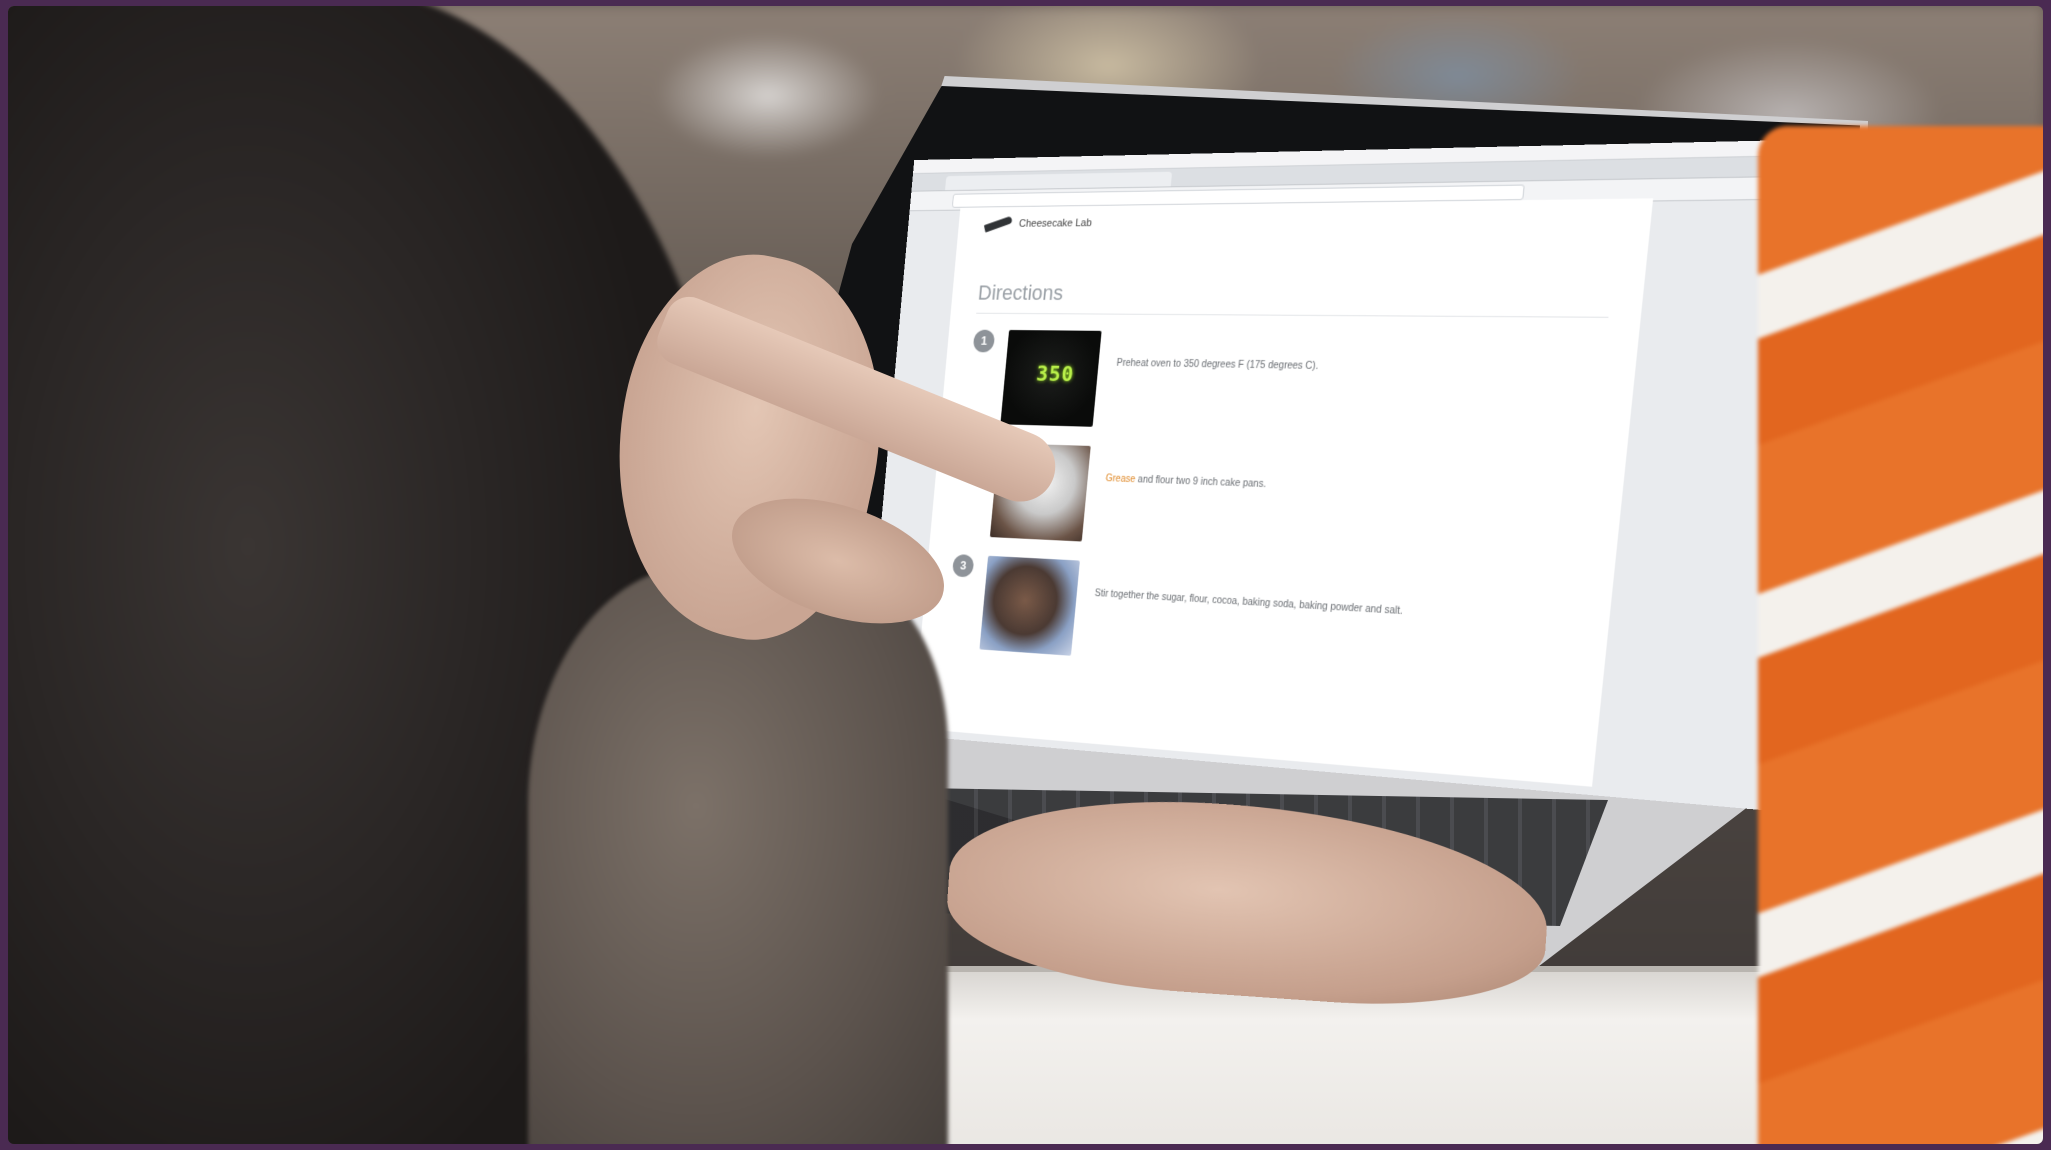  I want to click on mixing-photo, so click(1029, 606).